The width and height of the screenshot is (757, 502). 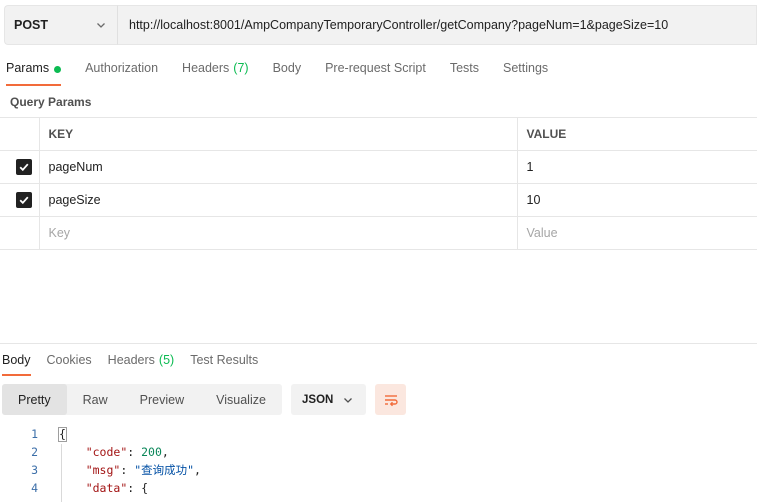 I want to click on new-value-input: Value, so click(x=637, y=233).